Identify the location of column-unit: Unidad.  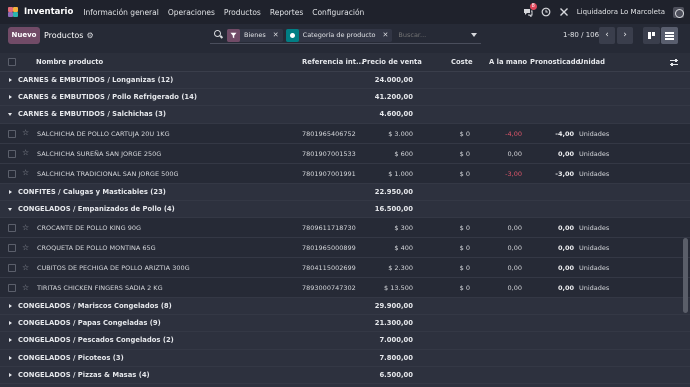
(591, 62).